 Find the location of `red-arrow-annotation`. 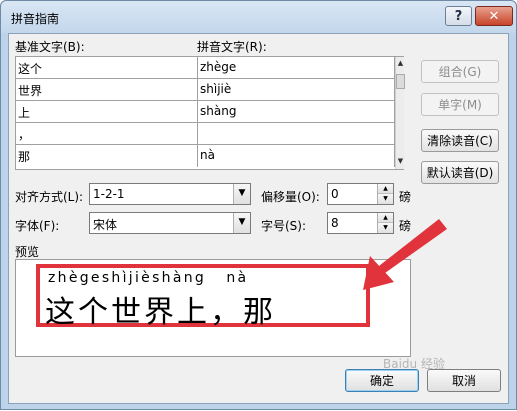

red-arrow-annotation is located at coordinates (405, 254).